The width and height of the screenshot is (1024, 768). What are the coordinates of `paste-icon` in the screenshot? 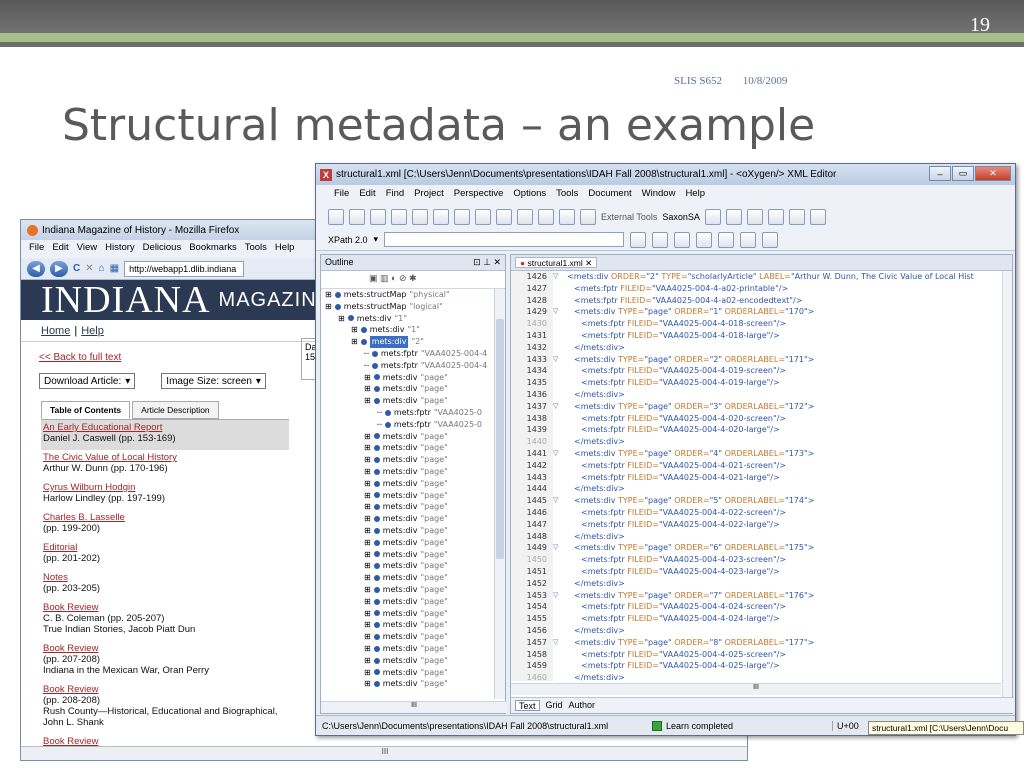 It's located at (796, 217).